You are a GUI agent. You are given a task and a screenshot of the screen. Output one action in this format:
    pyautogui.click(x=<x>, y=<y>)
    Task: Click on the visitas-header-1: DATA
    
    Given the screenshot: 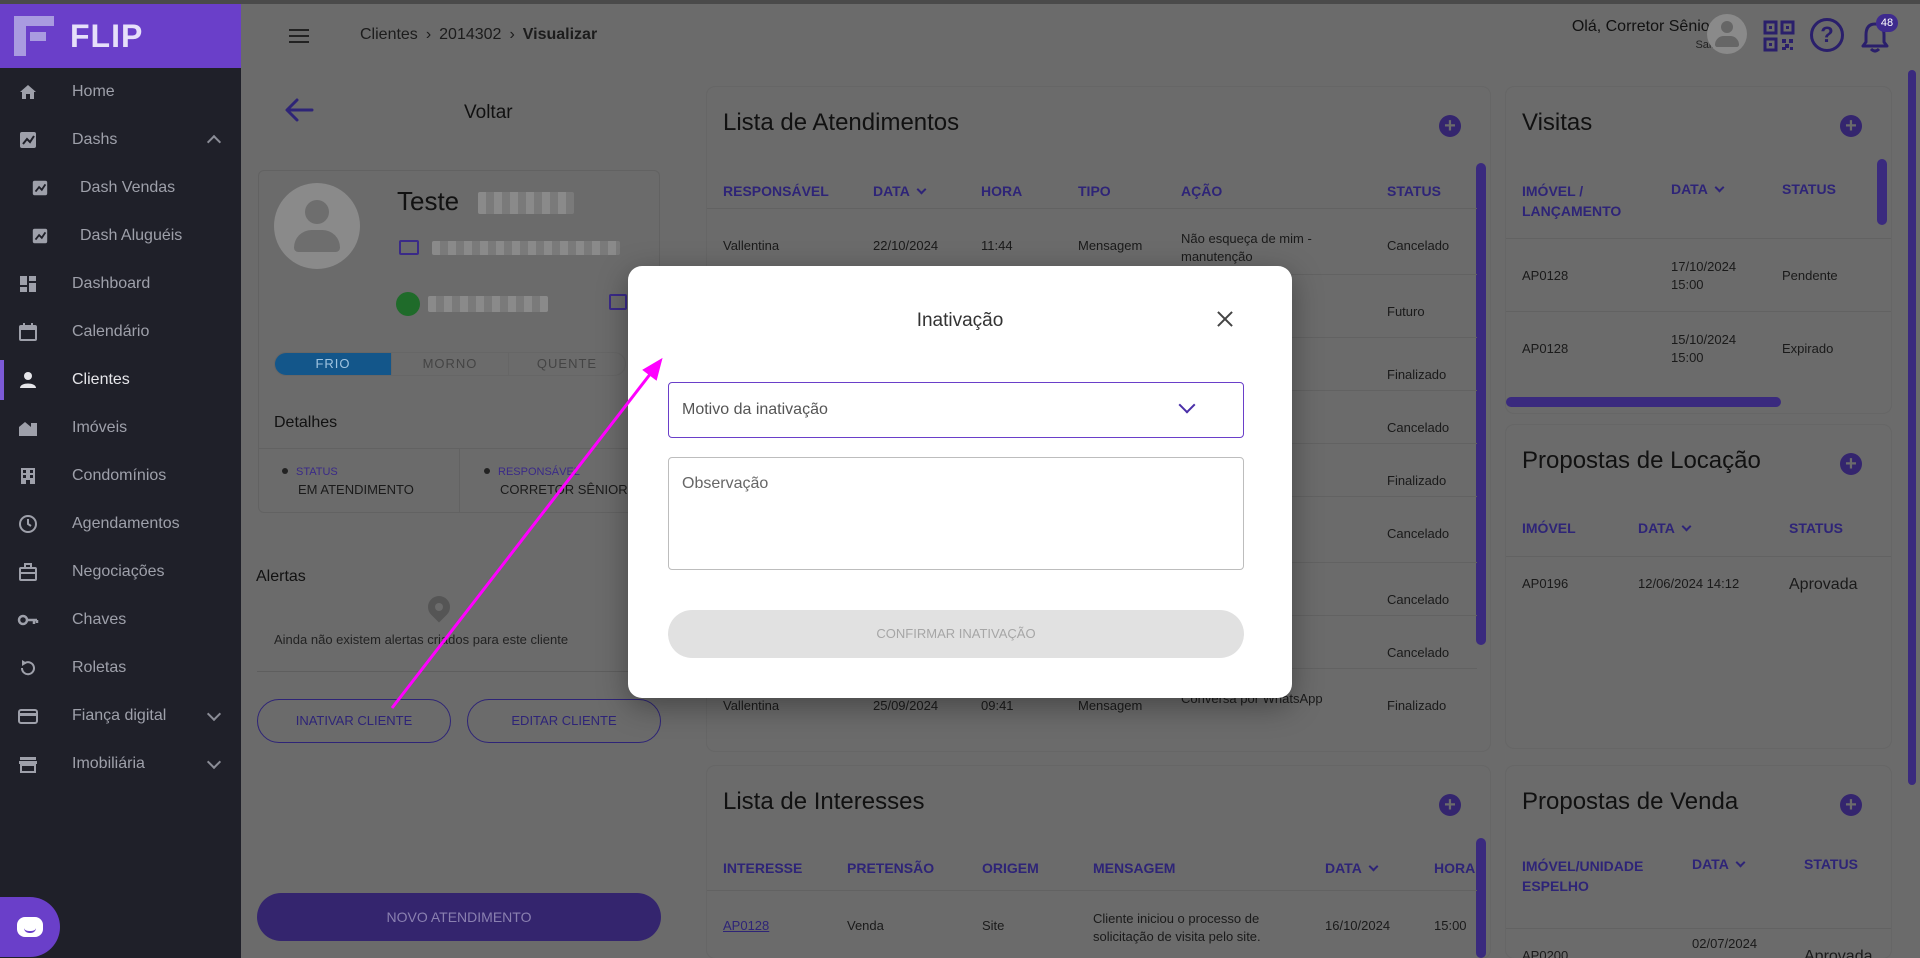 What is the action you would take?
    pyautogui.click(x=1698, y=189)
    